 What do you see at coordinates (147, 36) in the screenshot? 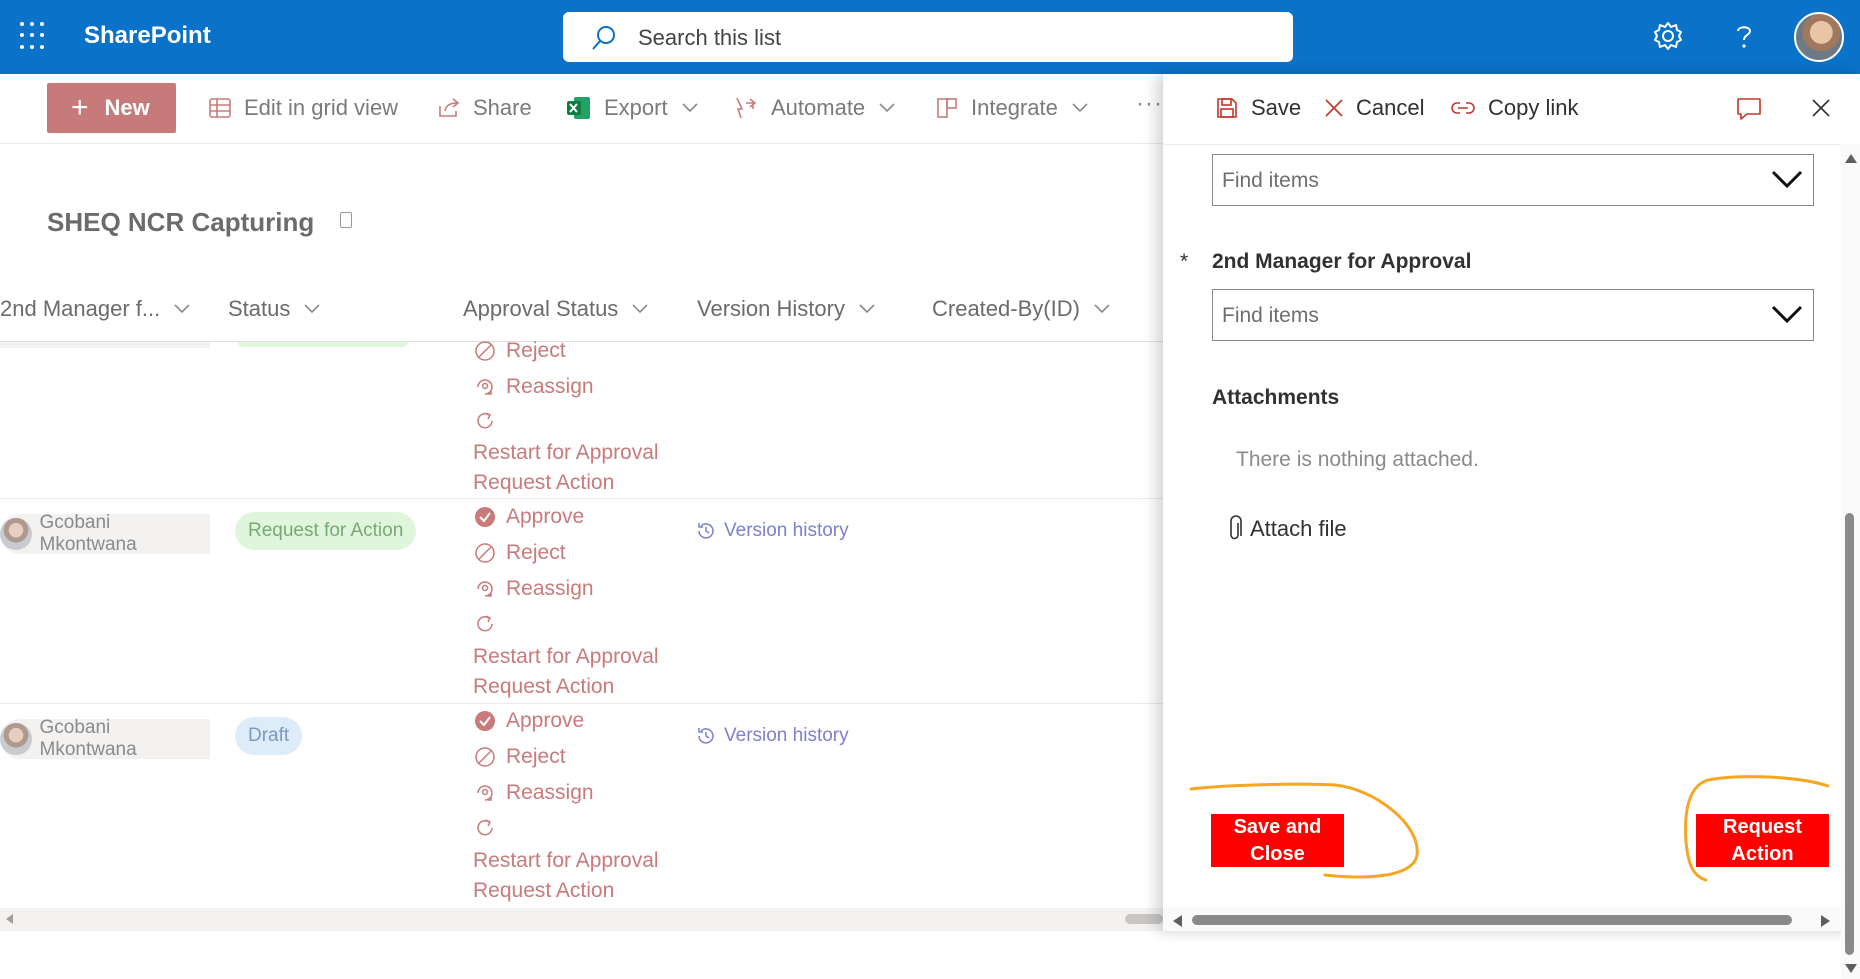
I see `app-name: SharePoint` at bounding box center [147, 36].